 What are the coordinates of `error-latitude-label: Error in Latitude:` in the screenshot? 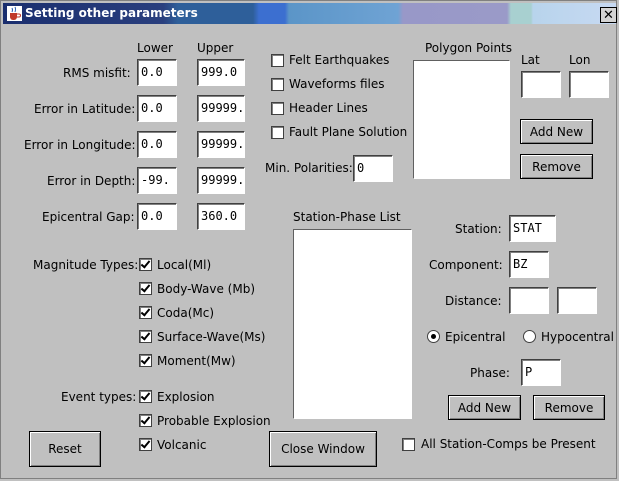 It's located at (85, 109).